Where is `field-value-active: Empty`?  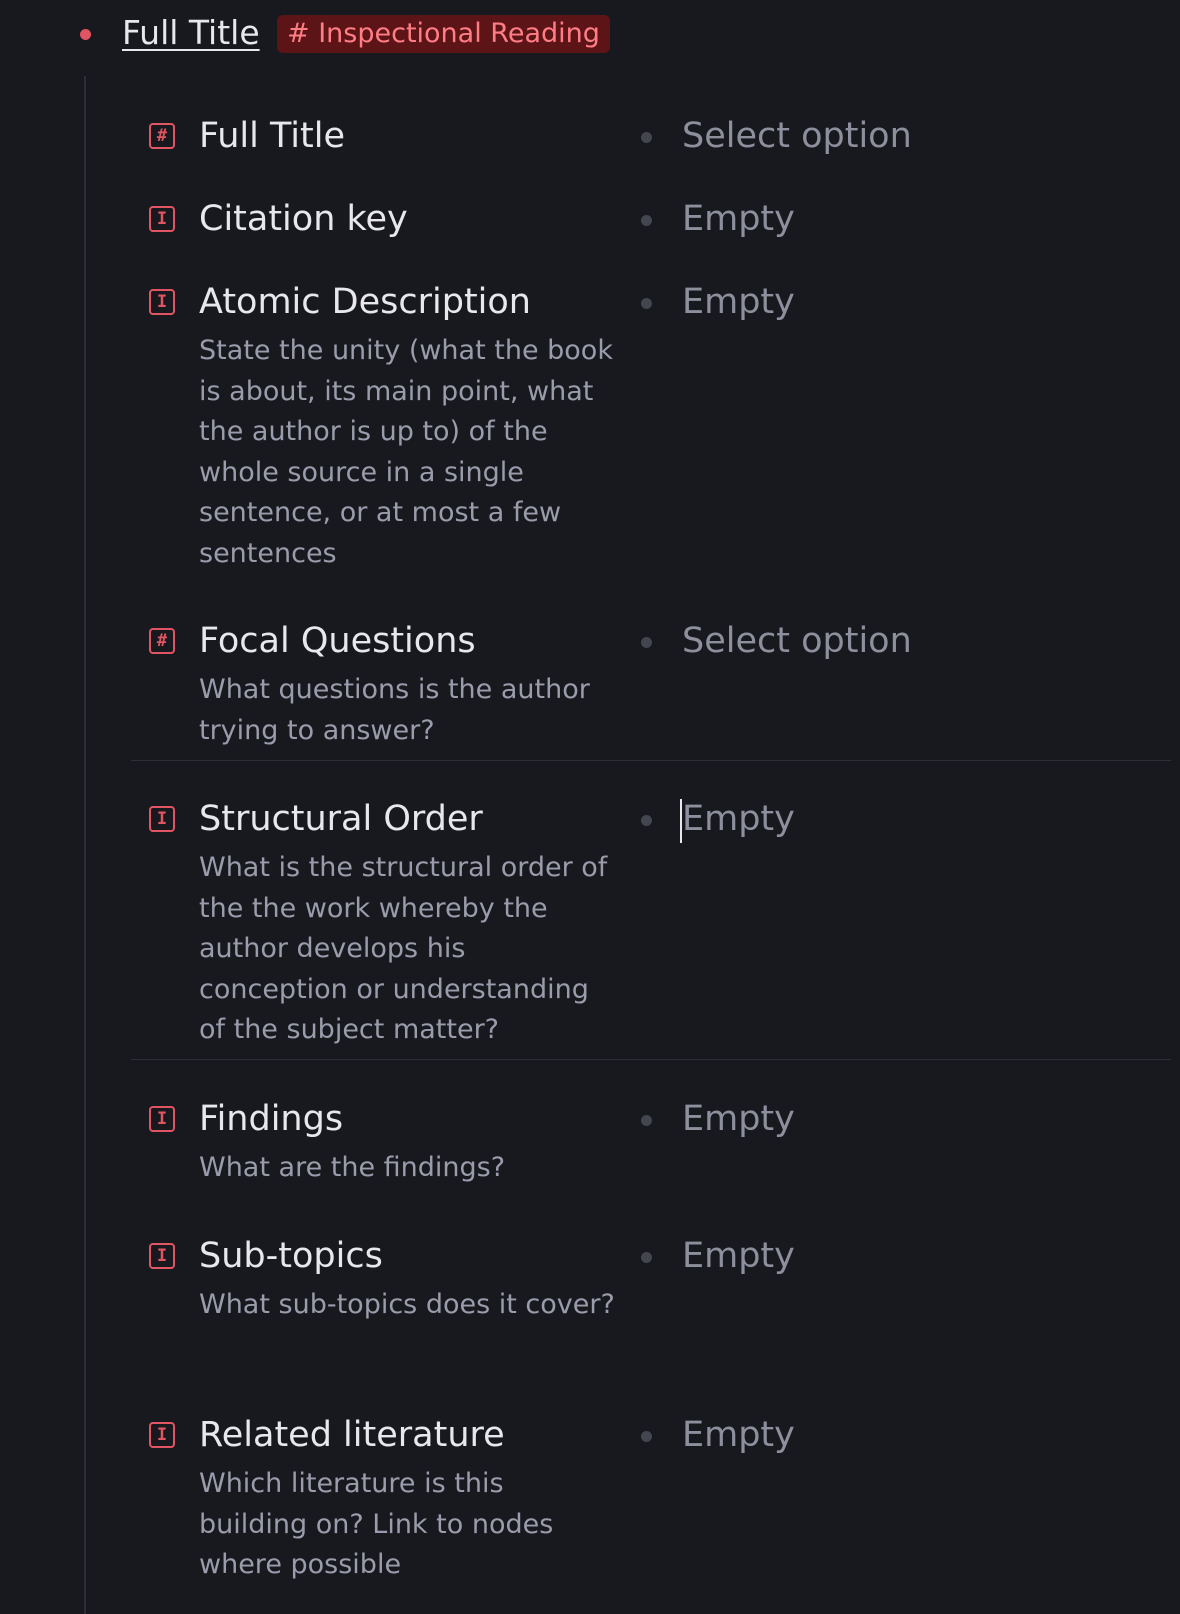
field-value-active: Empty is located at coordinates (737, 821).